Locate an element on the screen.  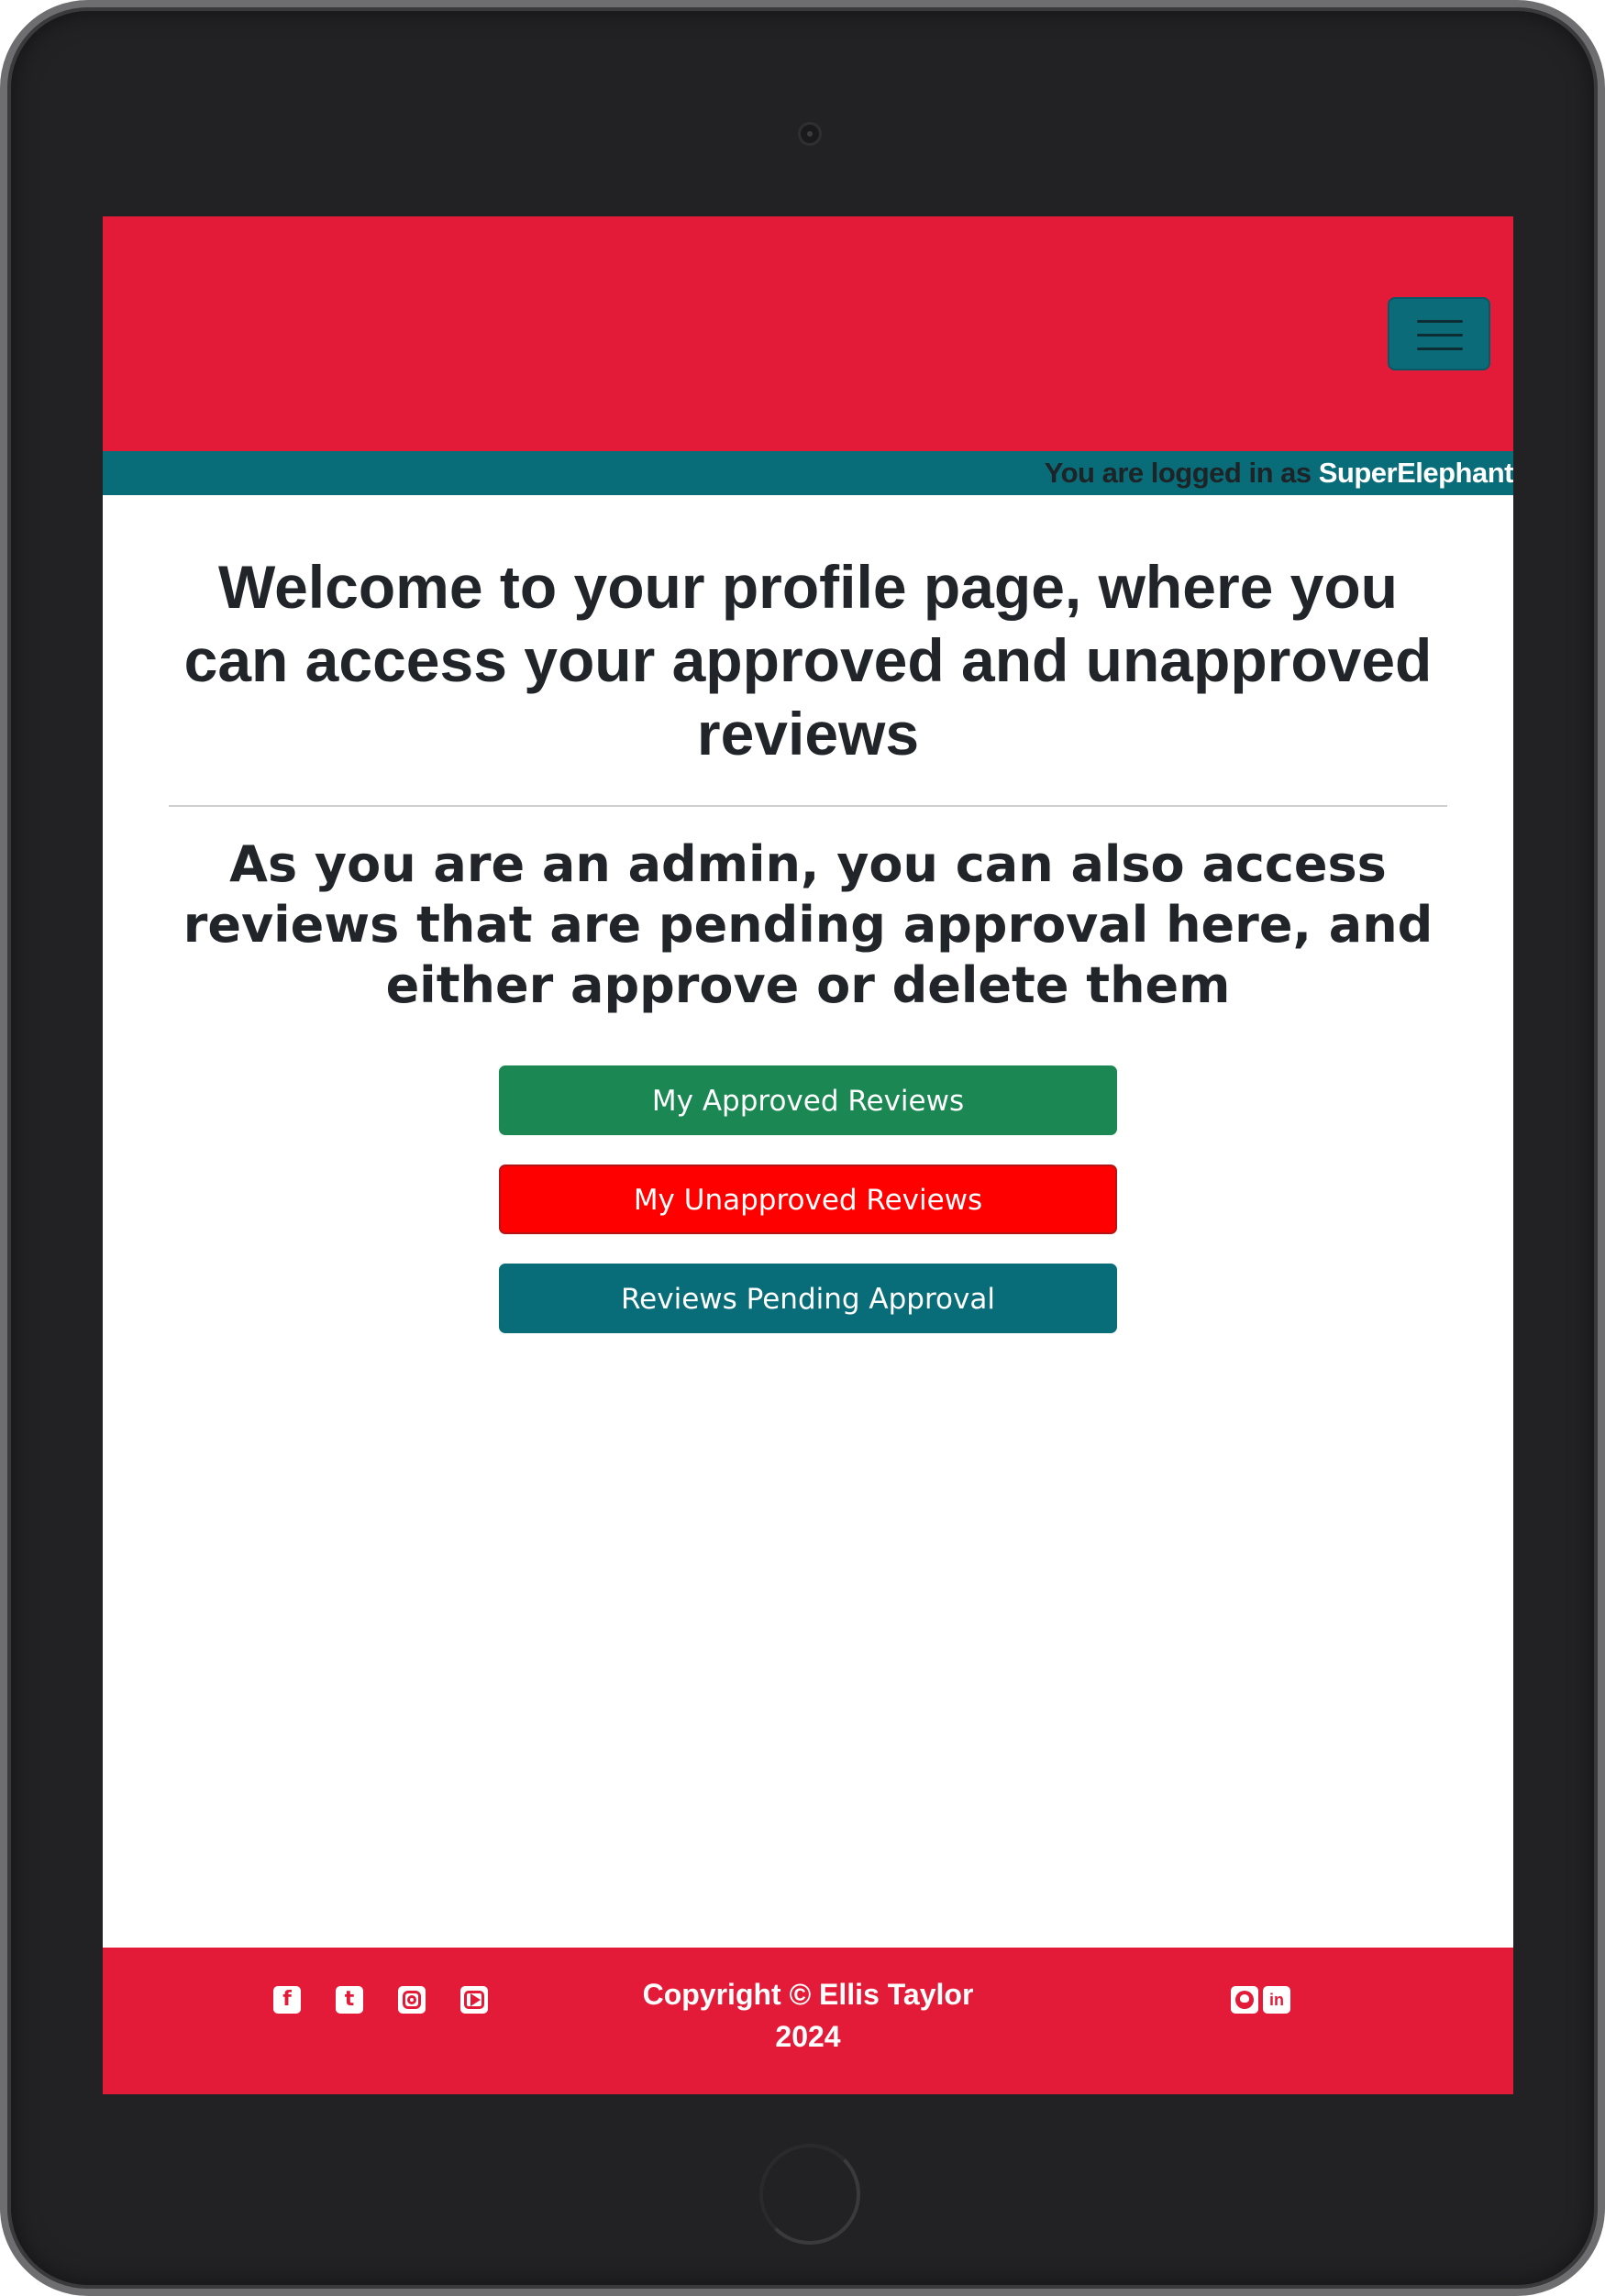
login-status-prefix: You are logged in as is located at coordinates (1181, 473).